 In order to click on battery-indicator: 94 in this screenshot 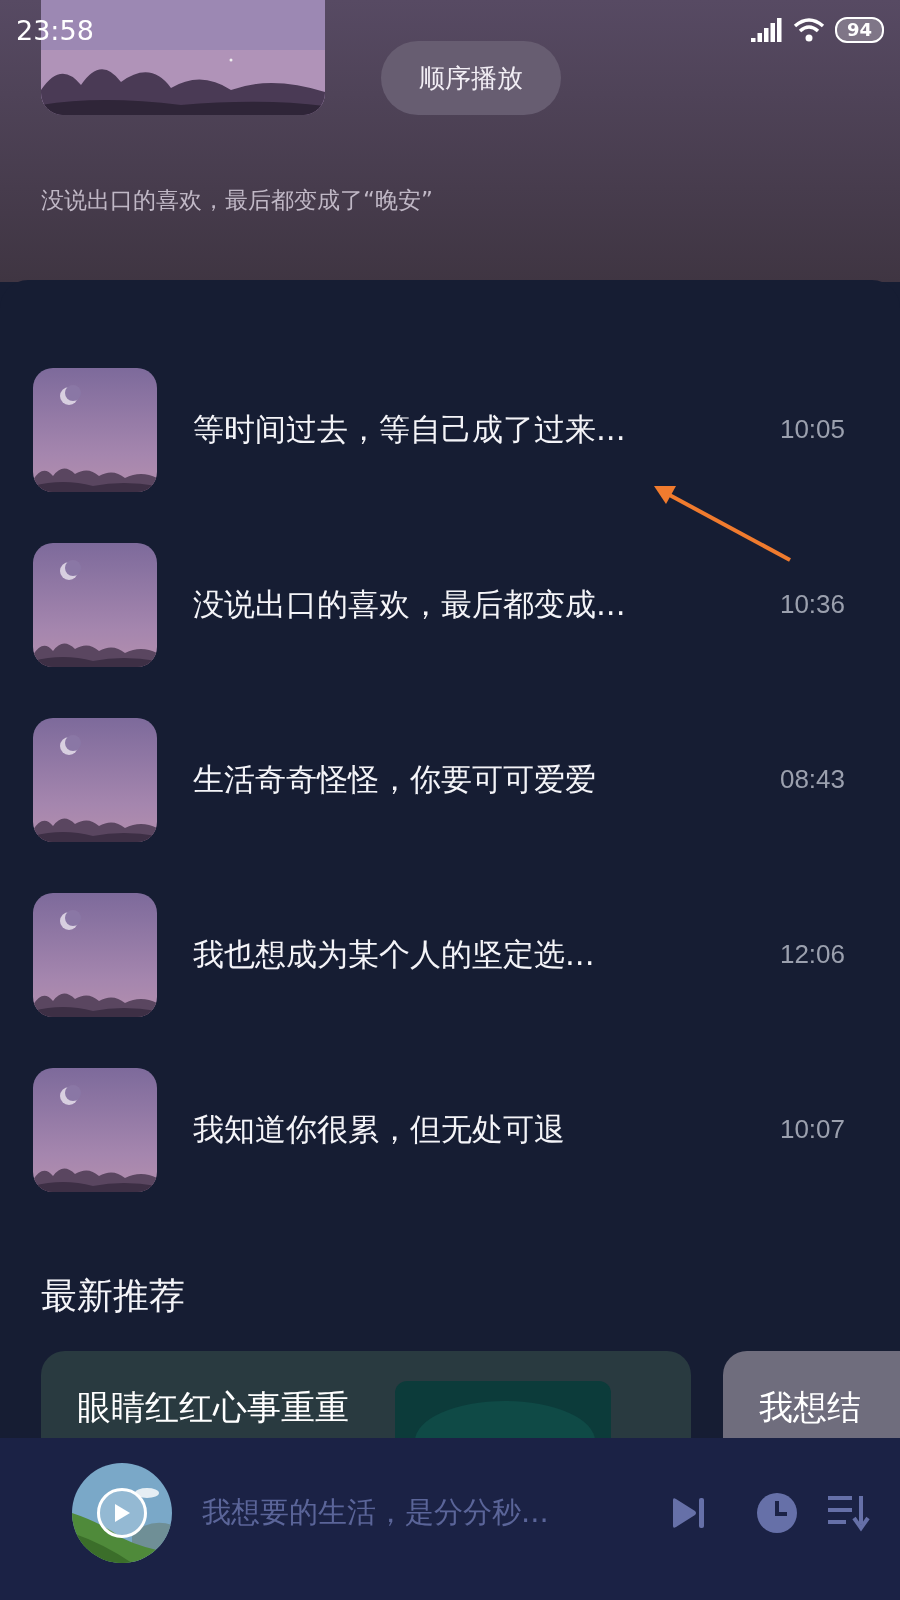, I will do `click(859, 30)`.